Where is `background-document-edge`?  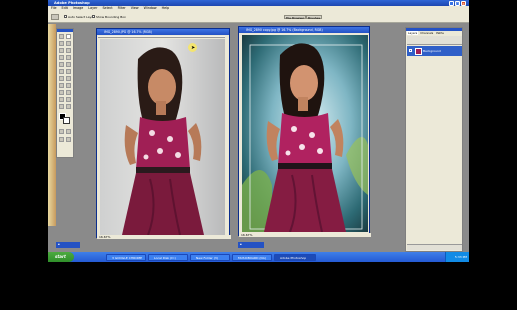
background-document-edge is located at coordinates (52, 125).